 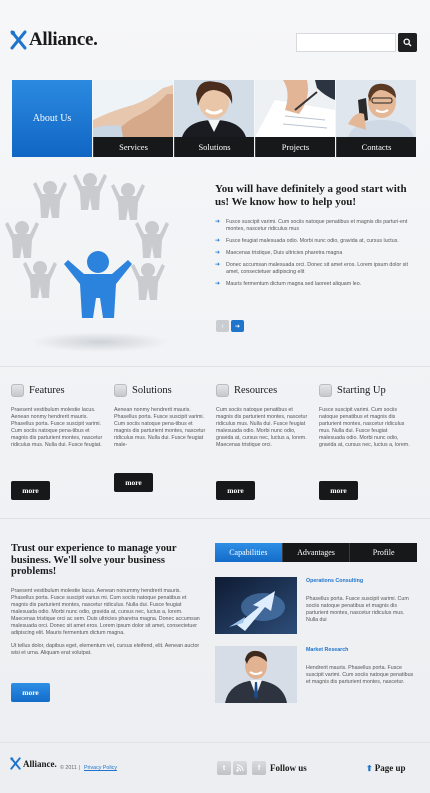 What do you see at coordinates (383, 552) in the screenshot?
I see `tab-profile: Profile` at bounding box center [383, 552].